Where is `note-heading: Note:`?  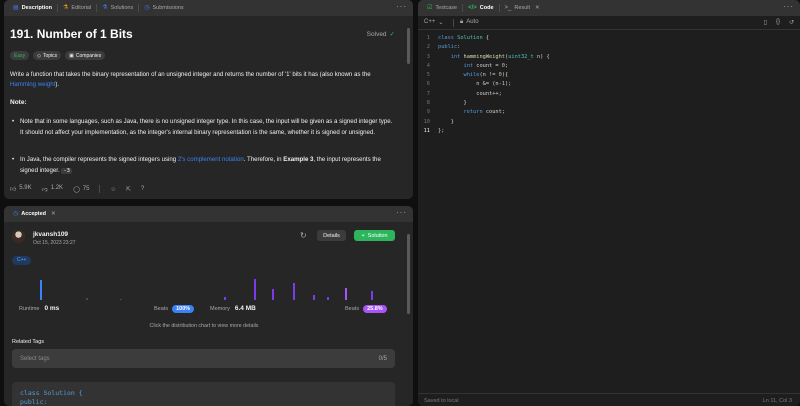
note-heading: Note: is located at coordinates (18, 102).